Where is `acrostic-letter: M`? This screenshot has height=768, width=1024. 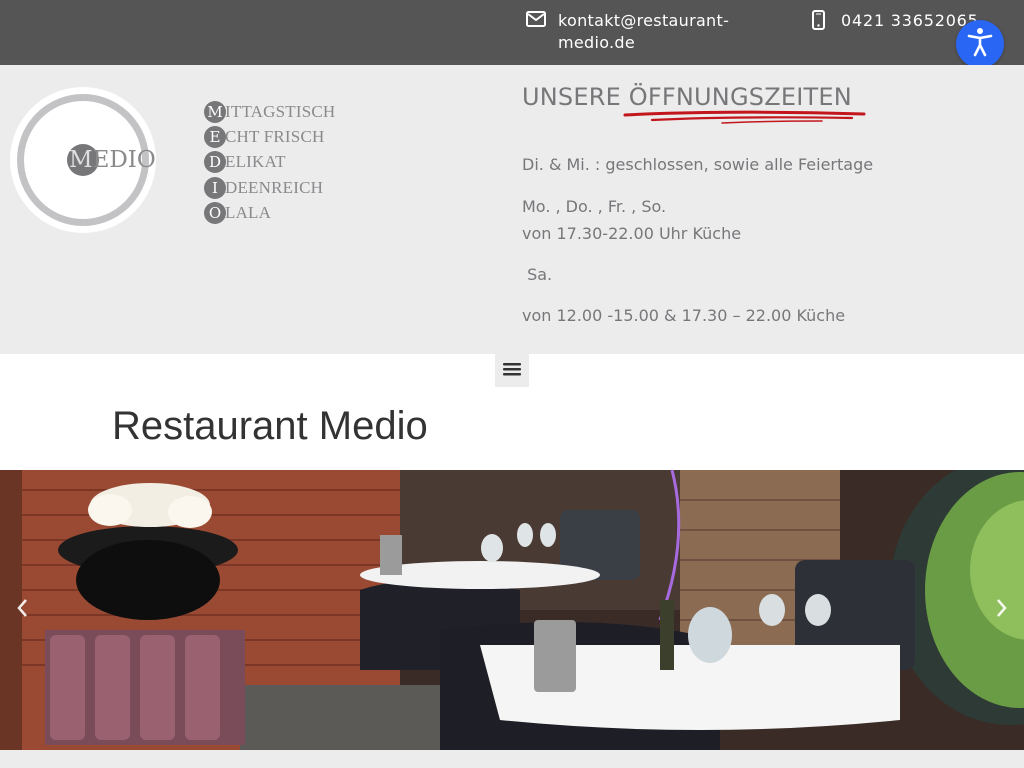
acrostic-letter: M is located at coordinates (215, 111).